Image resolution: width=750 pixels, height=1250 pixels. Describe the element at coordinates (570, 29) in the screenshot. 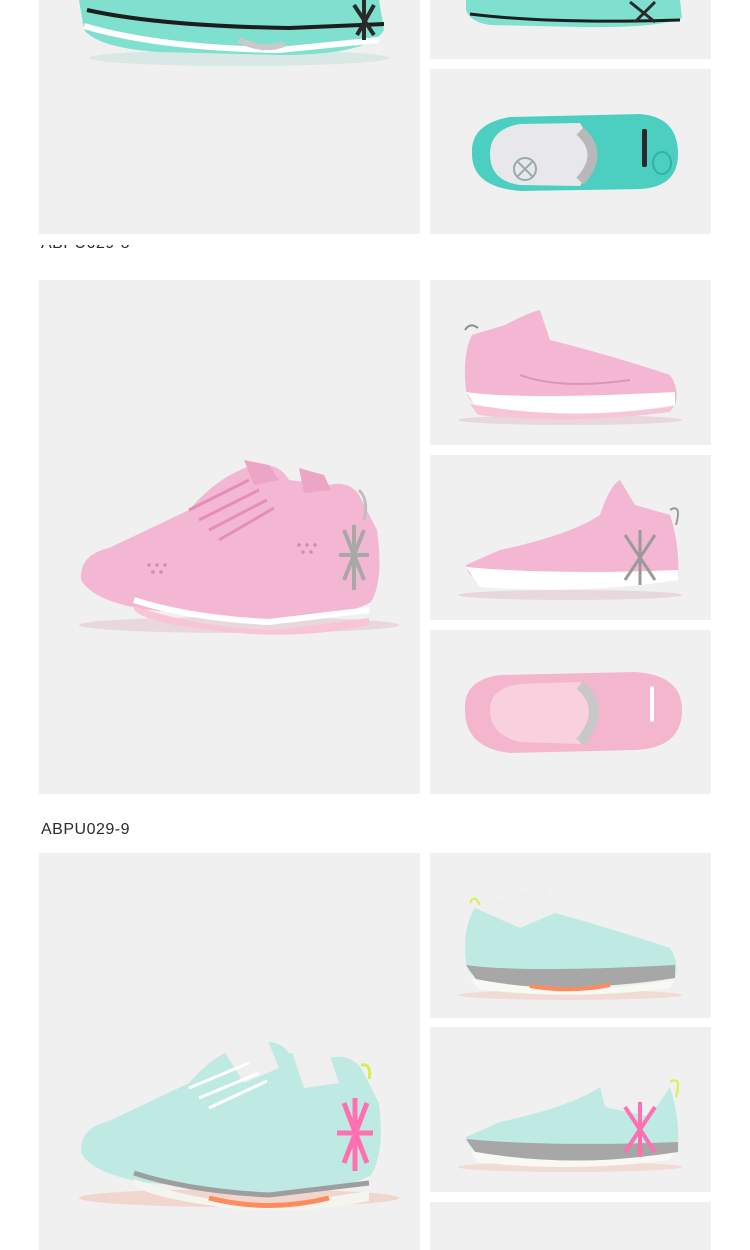

I see `mint-side-image` at that location.